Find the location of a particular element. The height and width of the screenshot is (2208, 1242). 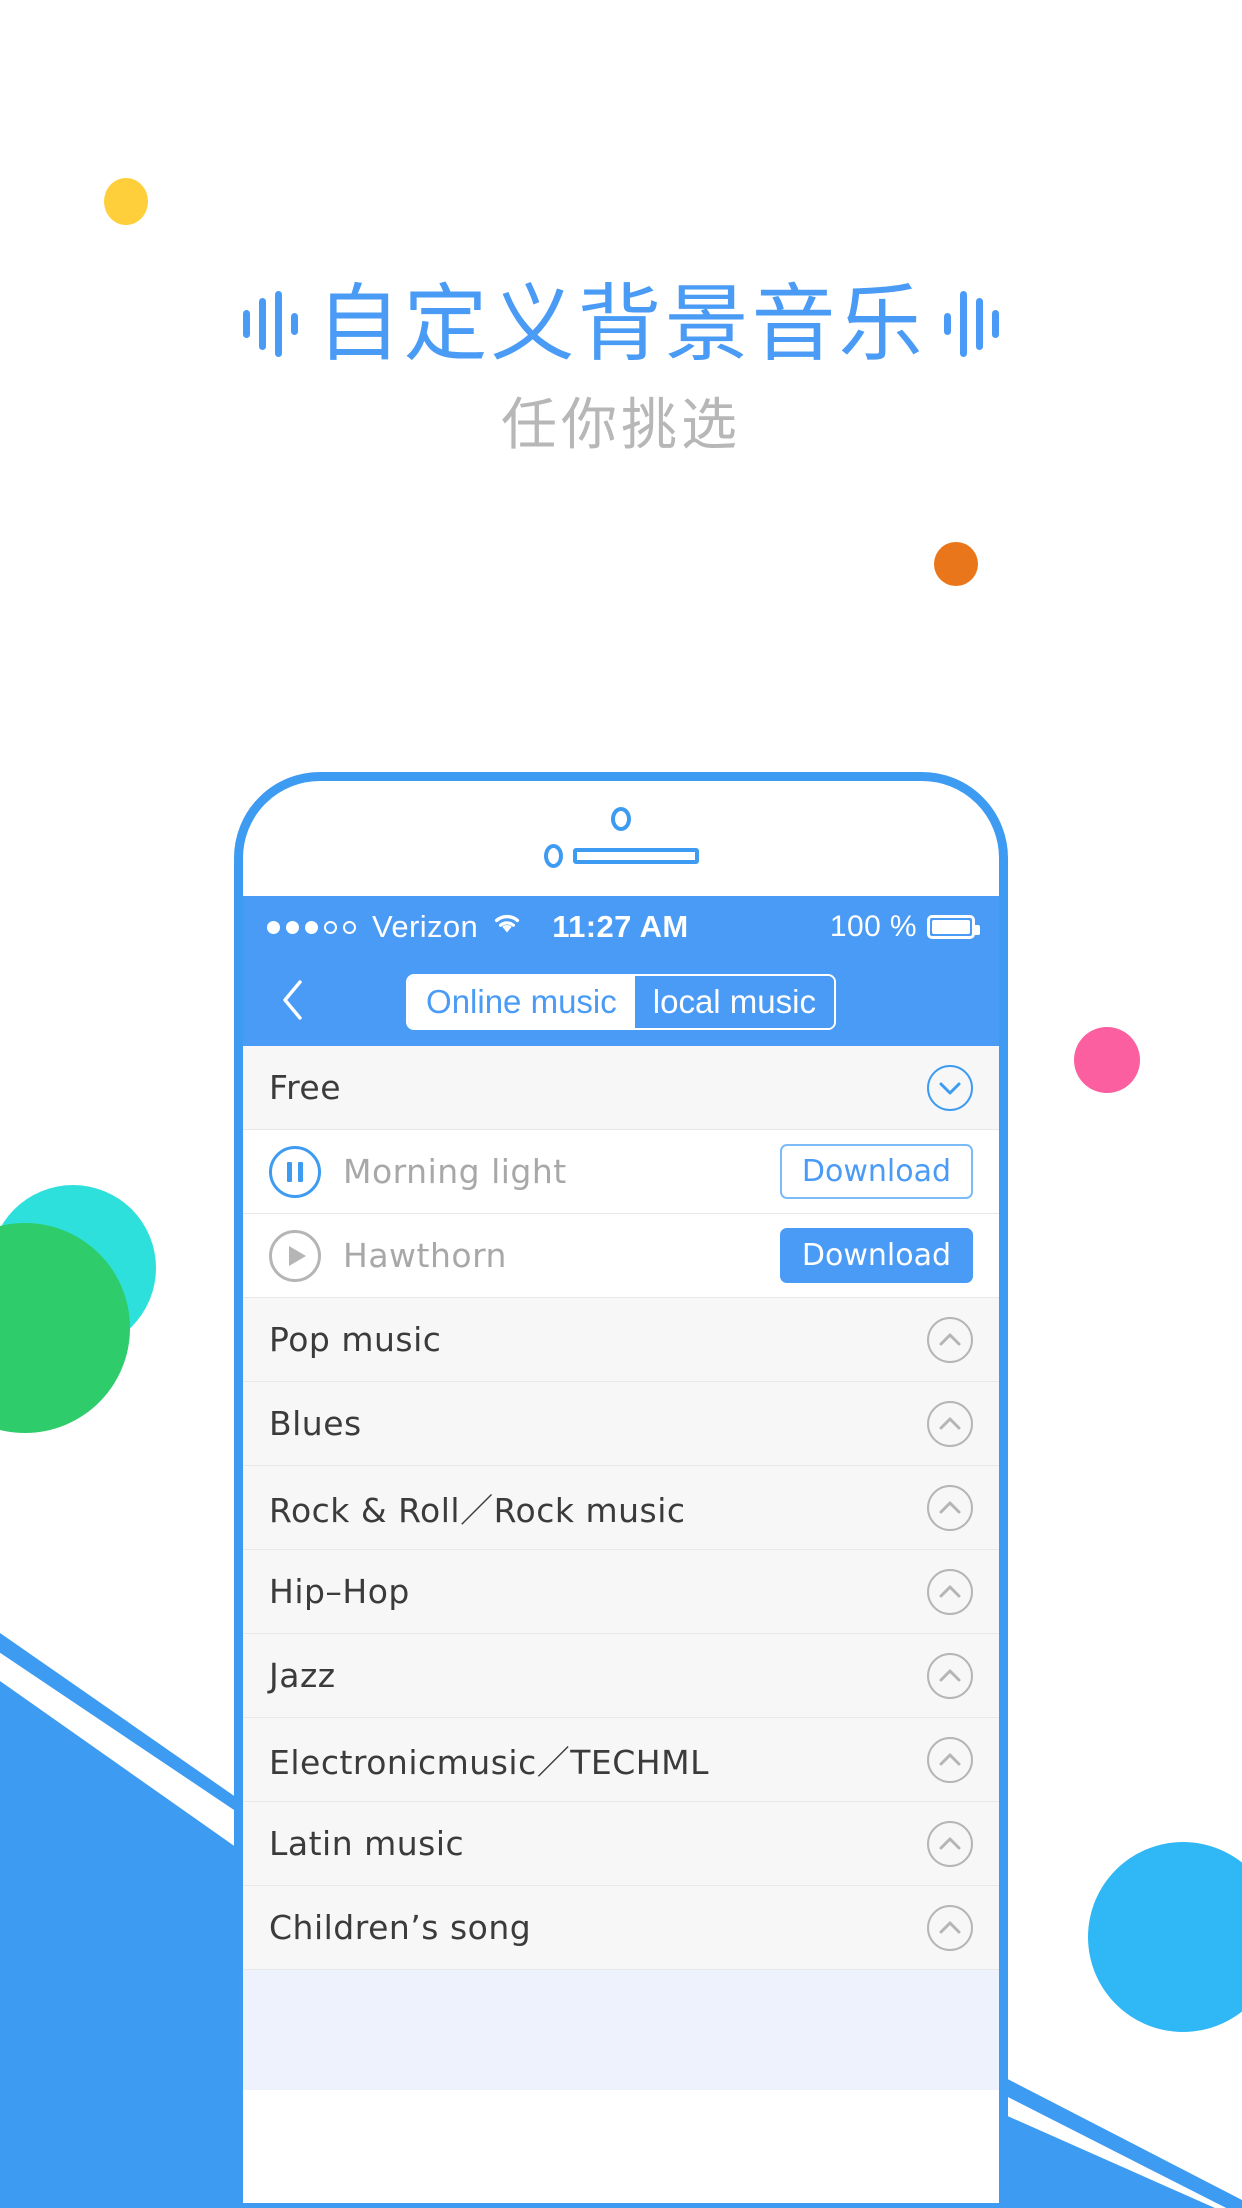

list-row-hawthorn: Hawthorn Download is located at coordinates (621, 1256).